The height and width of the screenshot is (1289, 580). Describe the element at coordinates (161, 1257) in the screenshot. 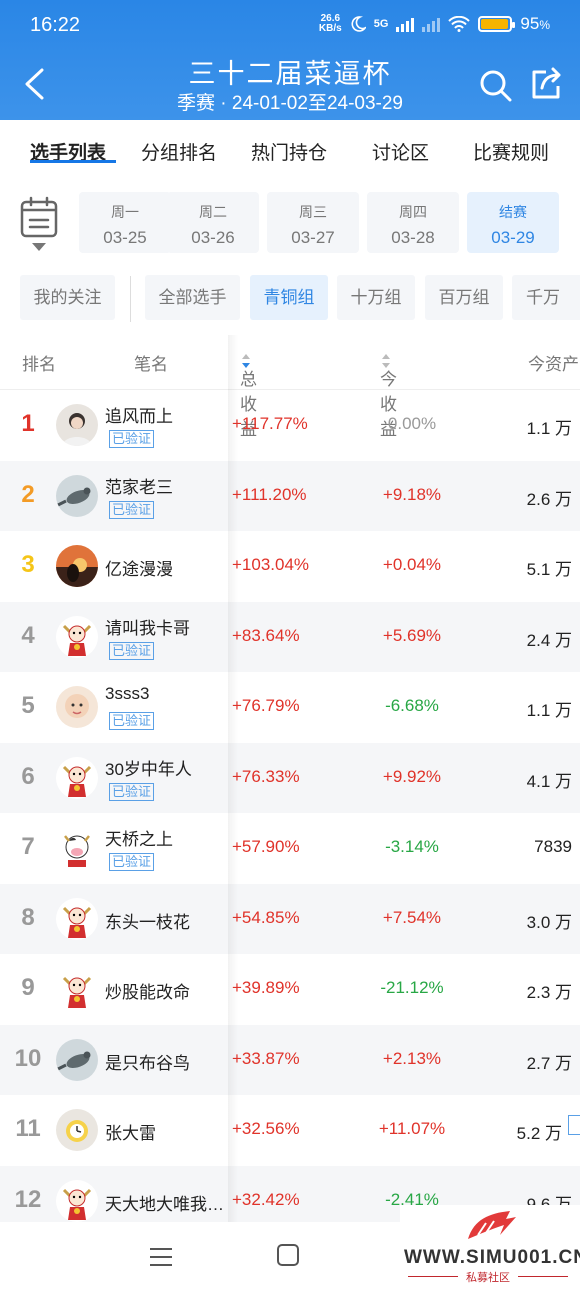

I see `menu-icon` at that location.